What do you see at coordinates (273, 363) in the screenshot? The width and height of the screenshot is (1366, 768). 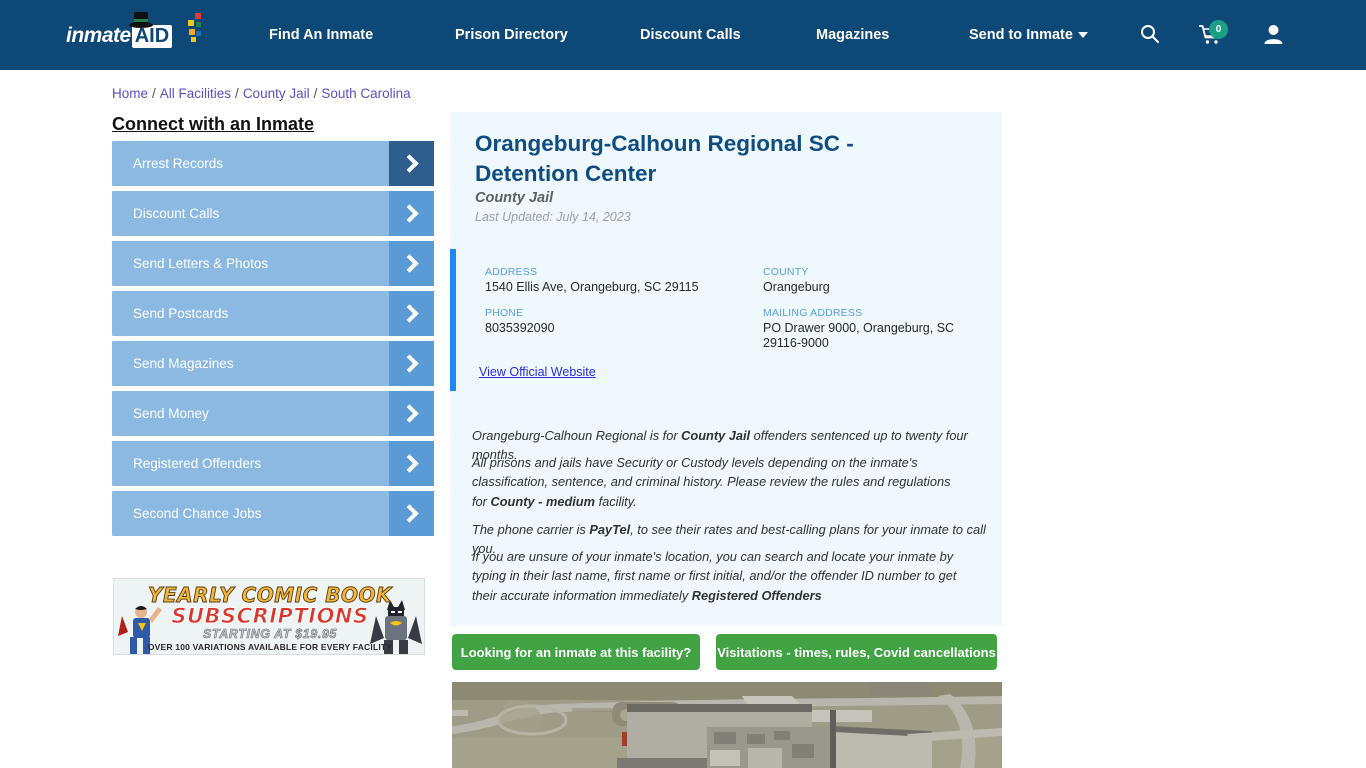 I see `sidebar-item-send-magazines: Send Magazines` at bounding box center [273, 363].